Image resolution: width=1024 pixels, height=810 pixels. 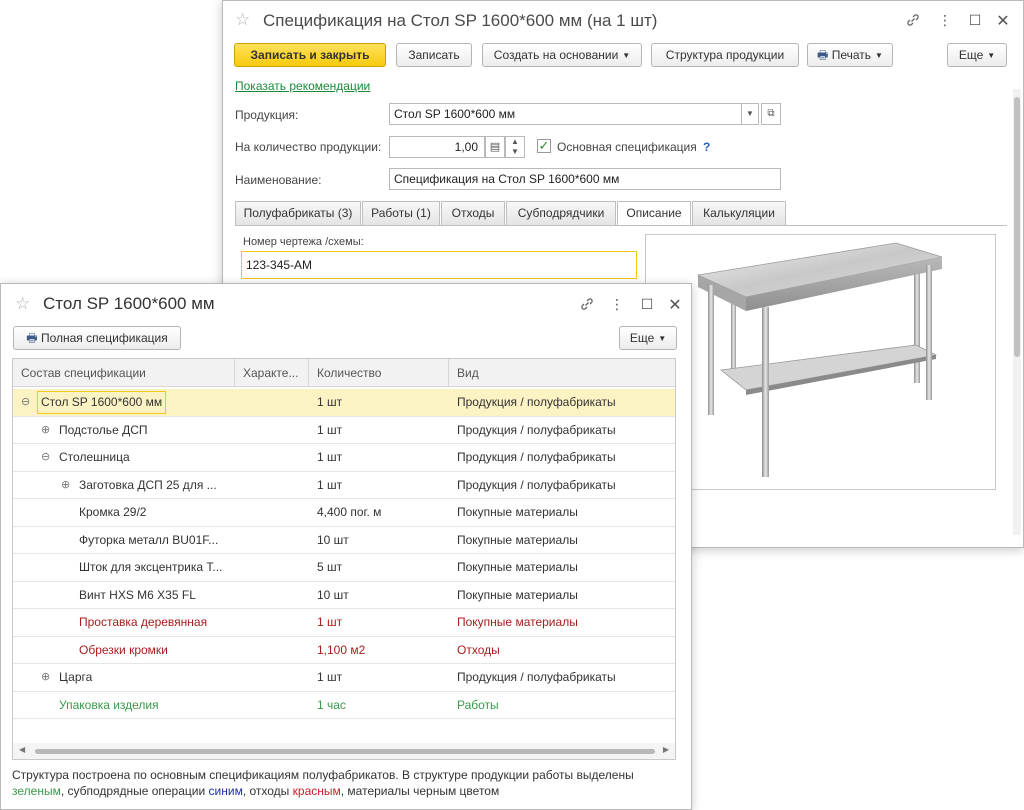 What do you see at coordinates (437, 147) in the screenshot?
I see `quantity-field: 1,00` at bounding box center [437, 147].